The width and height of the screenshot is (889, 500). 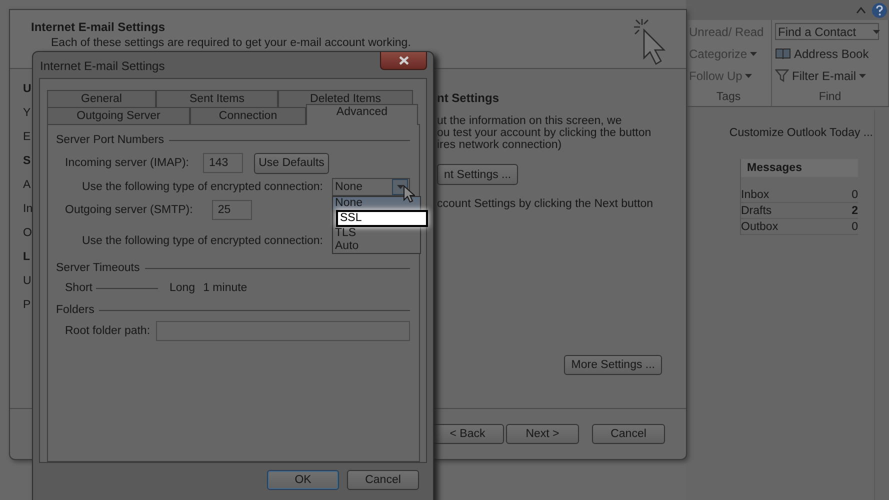 I want to click on group-label: Server Port Numbers, so click(x=110, y=140).